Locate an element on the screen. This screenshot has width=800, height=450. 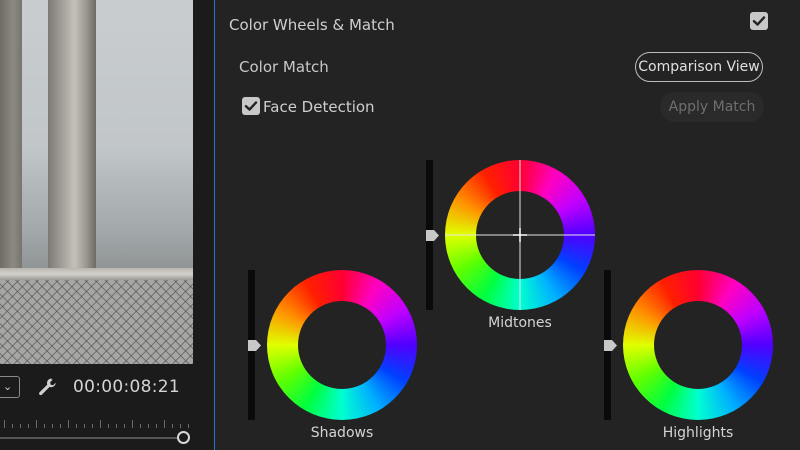
video-net is located at coordinates (96, 322).